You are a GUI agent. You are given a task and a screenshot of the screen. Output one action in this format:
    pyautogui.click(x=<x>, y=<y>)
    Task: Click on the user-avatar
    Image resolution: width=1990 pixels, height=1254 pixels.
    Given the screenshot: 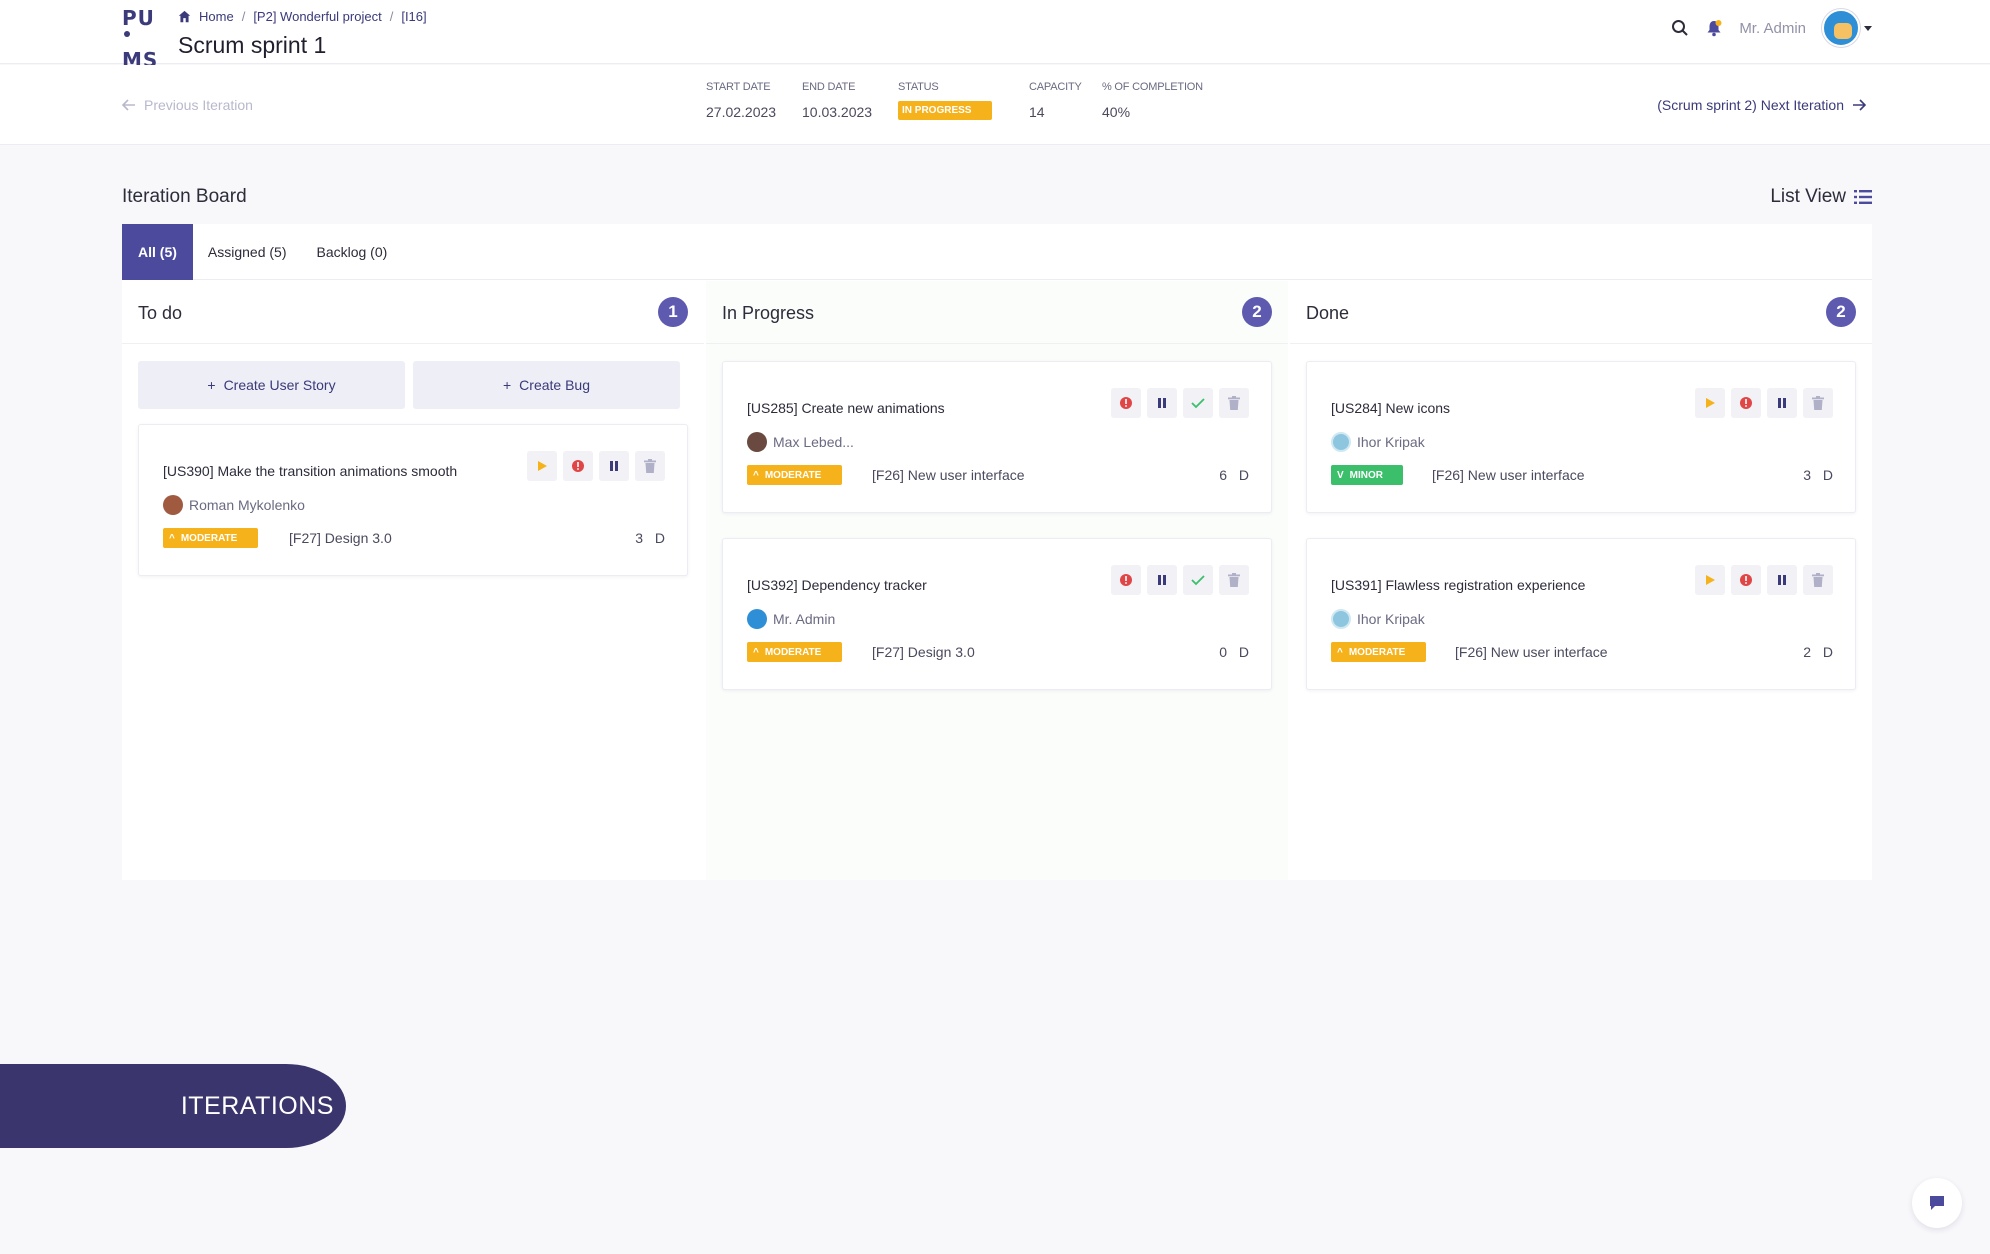 What is the action you would take?
    pyautogui.click(x=1841, y=28)
    